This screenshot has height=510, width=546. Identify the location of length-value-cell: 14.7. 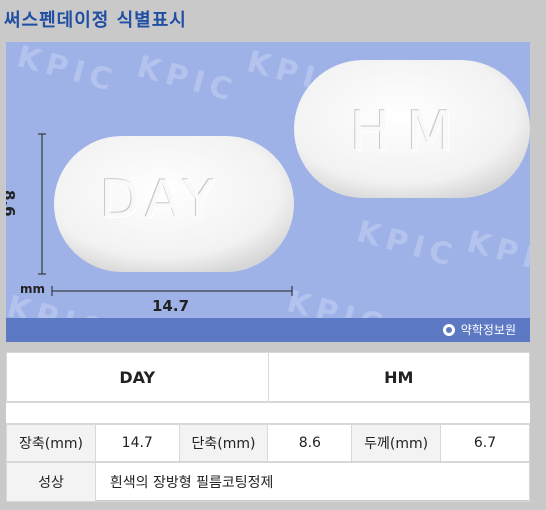
(137, 443).